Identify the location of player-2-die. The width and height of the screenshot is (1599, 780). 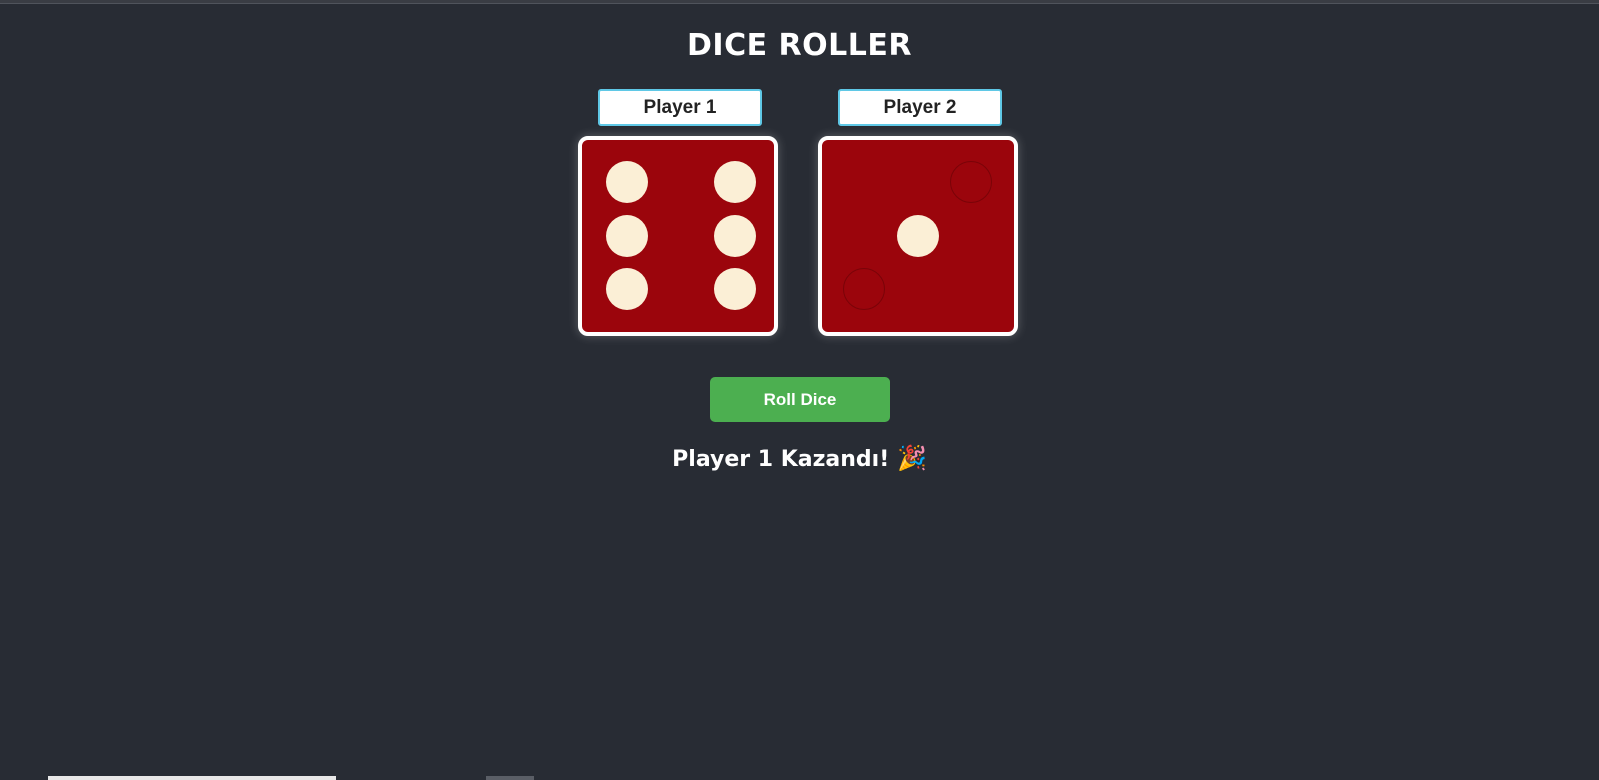
(918, 236).